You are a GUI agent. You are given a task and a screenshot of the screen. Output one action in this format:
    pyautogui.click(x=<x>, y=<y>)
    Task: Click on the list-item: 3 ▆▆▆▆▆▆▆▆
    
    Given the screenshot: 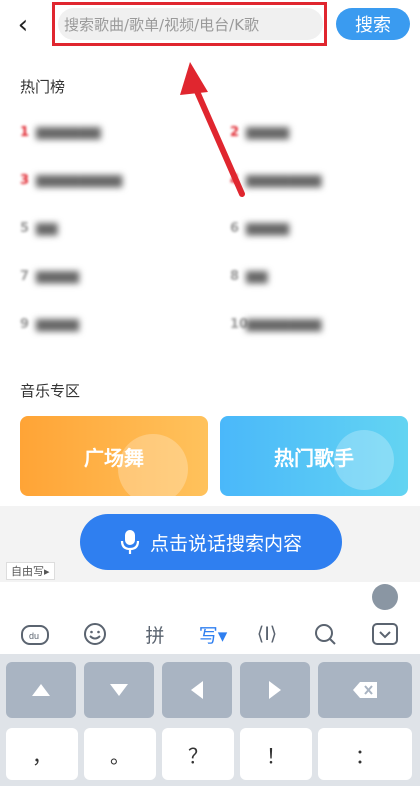 What is the action you would take?
    pyautogui.click(x=115, y=180)
    